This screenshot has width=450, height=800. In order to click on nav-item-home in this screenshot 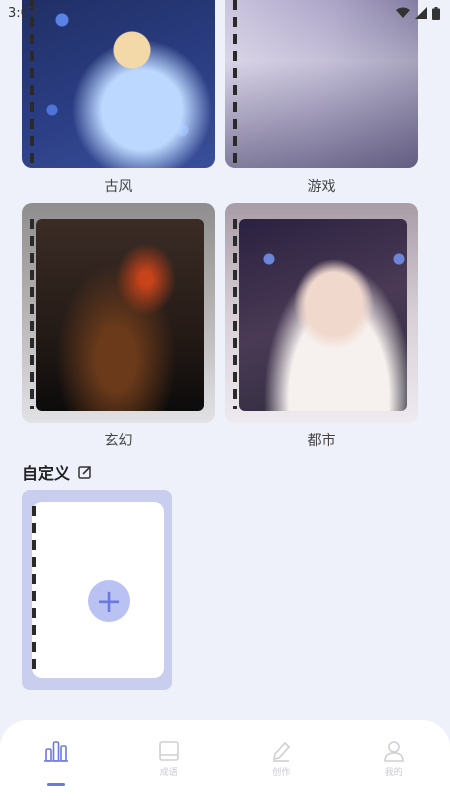, I will do `click(56, 763)`.